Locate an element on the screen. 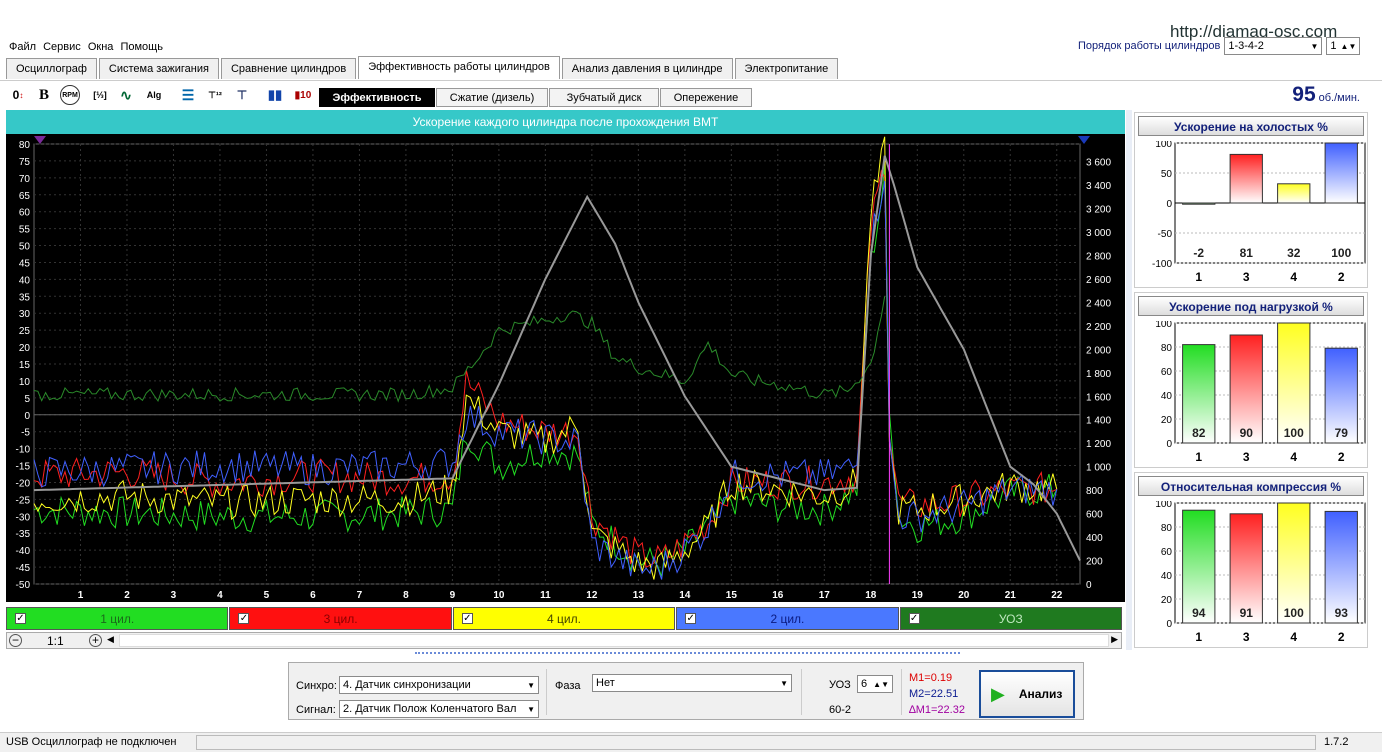 This screenshot has width=1382, height=754. counter-icon: ▮10 is located at coordinates (303, 95).